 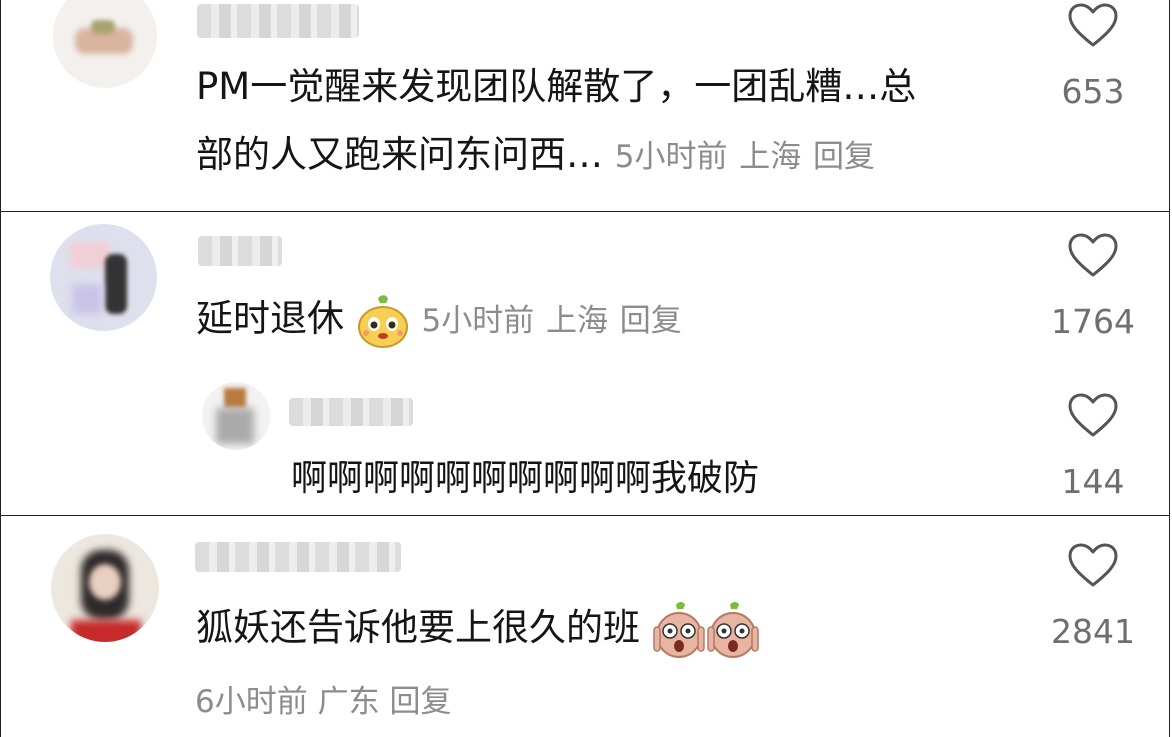 What do you see at coordinates (525, 478) in the screenshot?
I see `reply-text: 啊啊啊啊啊啊啊啊啊啊我破防` at bounding box center [525, 478].